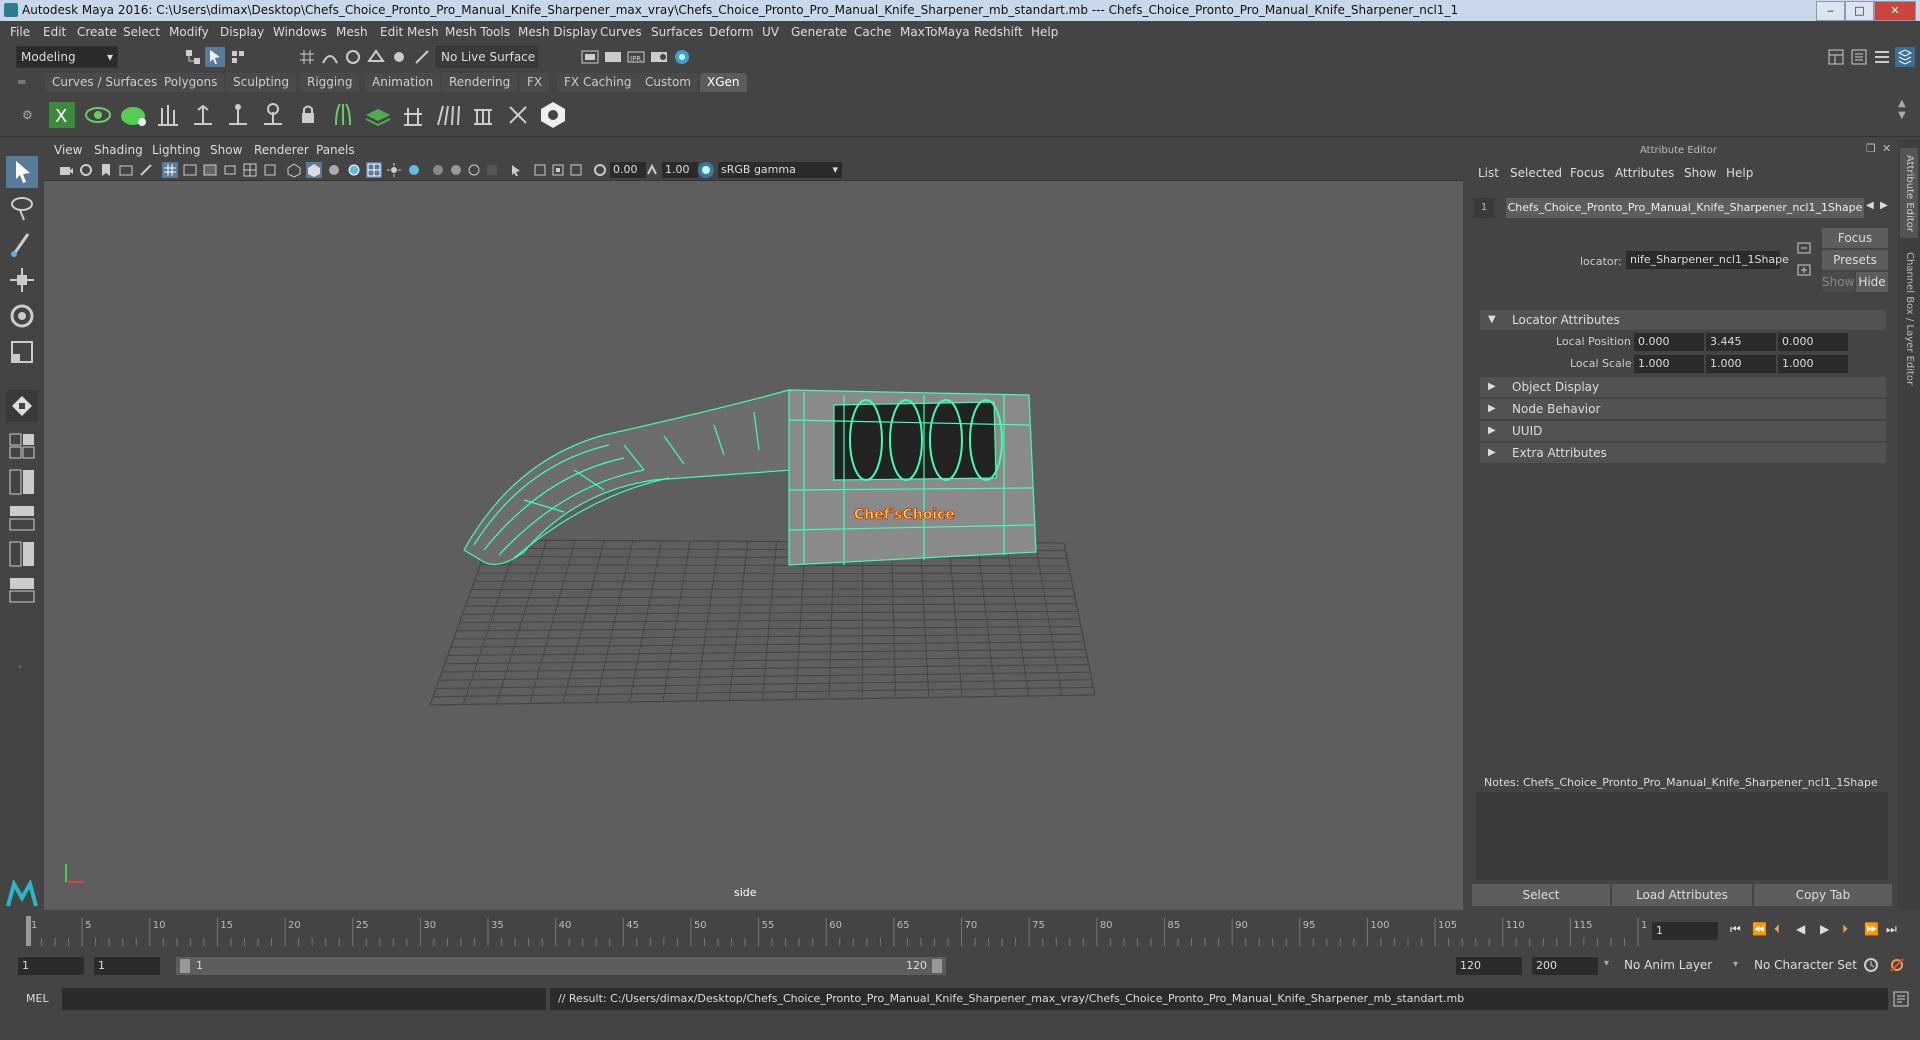 Image resolution: width=1920 pixels, height=1040 pixels. What do you see at coordinates (1882, 57) in the screenshot?
I see `layout-toggle-icon` at bounding box center [1882, 57].